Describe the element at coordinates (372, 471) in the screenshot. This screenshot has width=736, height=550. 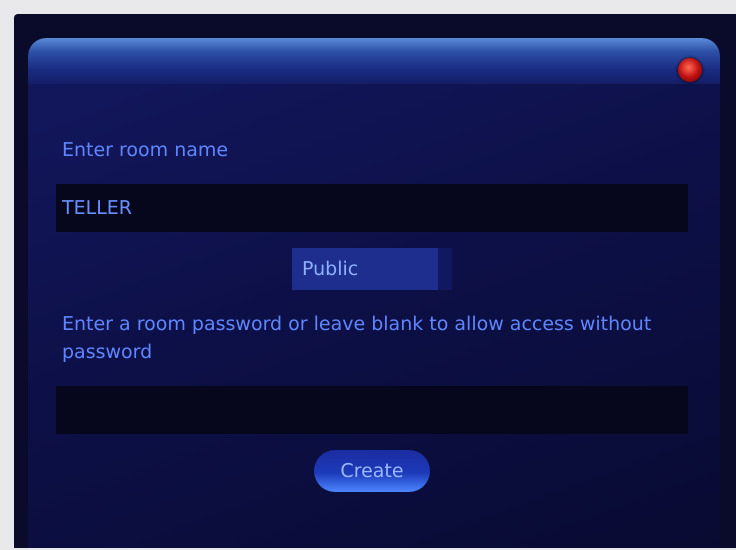
I see `create-button: Create` at that location.